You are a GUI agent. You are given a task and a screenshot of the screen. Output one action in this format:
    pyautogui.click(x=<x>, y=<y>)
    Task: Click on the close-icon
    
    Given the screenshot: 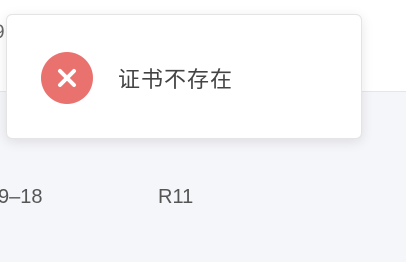 What is the action you would take?
    pyautogui.click(x=67, y=78)
    